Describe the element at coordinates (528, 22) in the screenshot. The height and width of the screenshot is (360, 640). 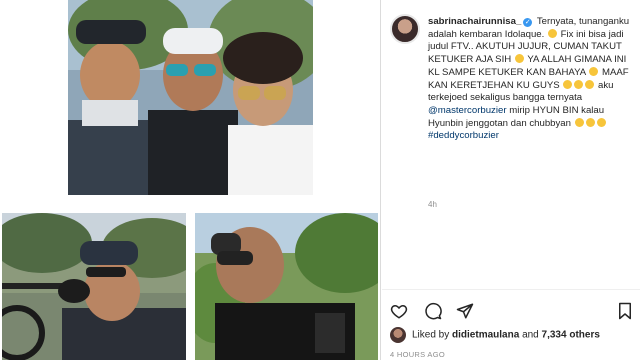
I see `verified-badge-icon: ✓` at that location.